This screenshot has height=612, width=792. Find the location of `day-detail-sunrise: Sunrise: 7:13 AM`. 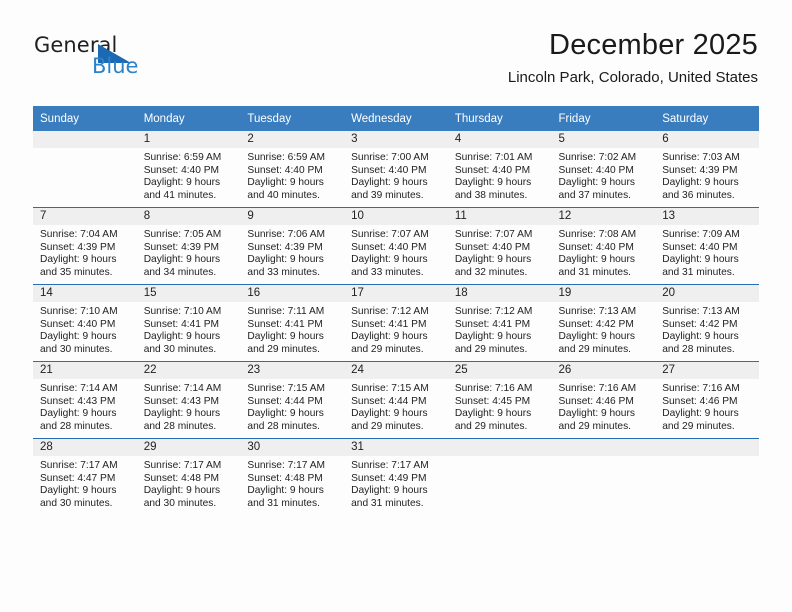

day-detail-sunrise: Sunrise: 7:13 AM is located at coordinates (701, 311).